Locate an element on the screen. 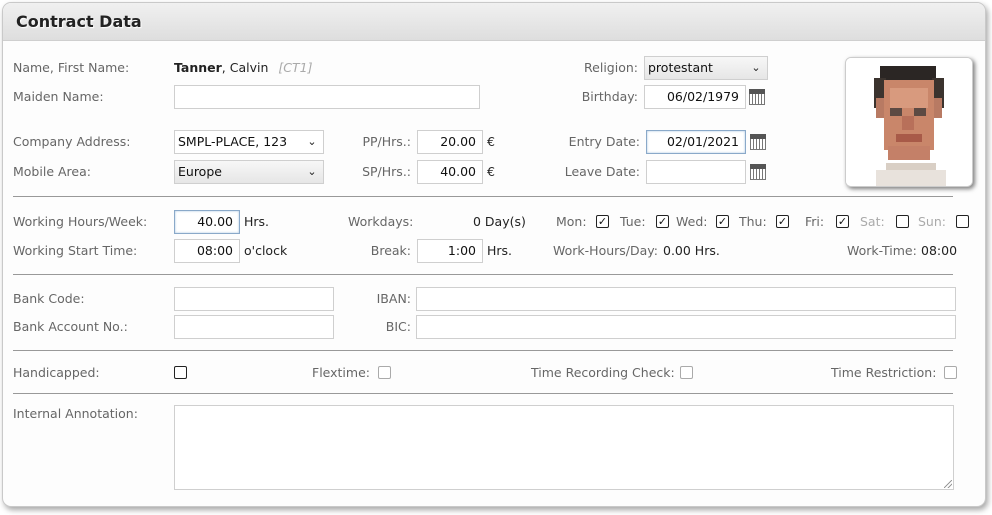 The height and width of the screenshot is (515, 992). bank-account-label: Bank Account No.: is located at coordinates (70, 326).